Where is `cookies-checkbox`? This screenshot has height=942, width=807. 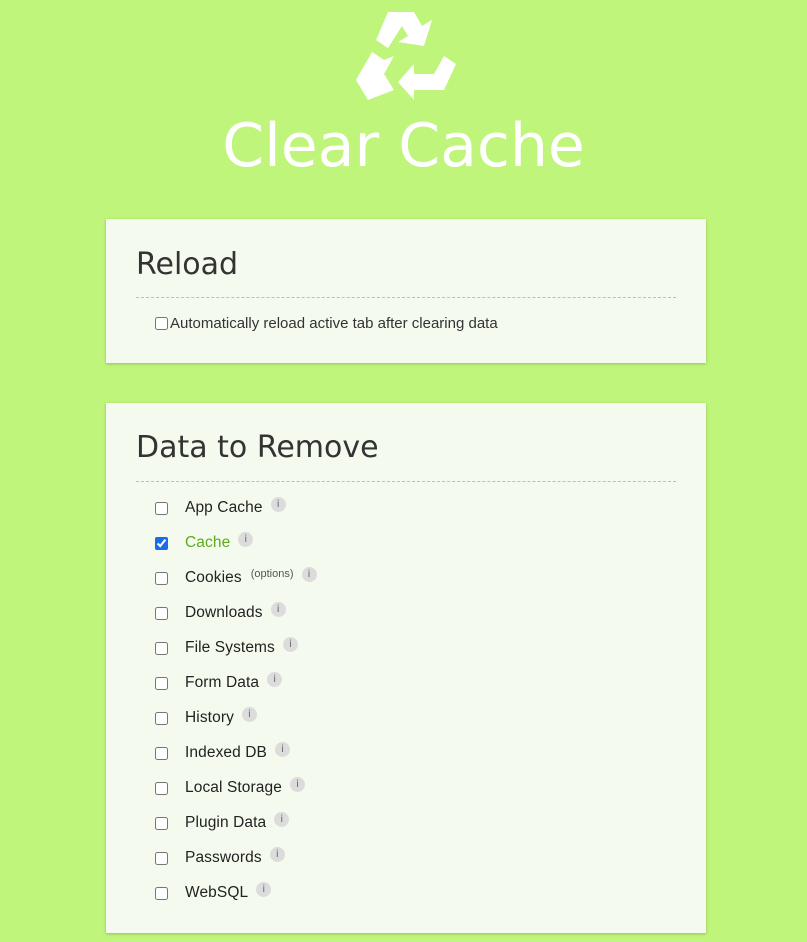
cookies-checkbox is located at coordinates (161, 578).